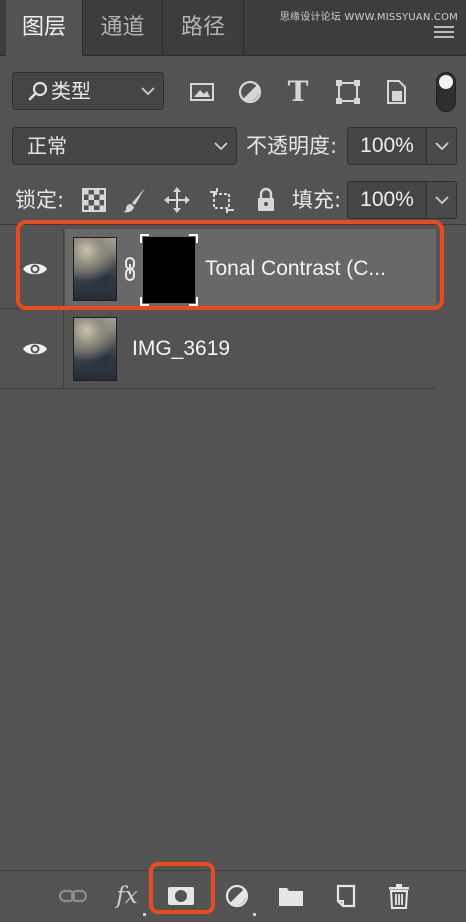  I want to click on filter-kind-select: 类型, so click(88, 91).